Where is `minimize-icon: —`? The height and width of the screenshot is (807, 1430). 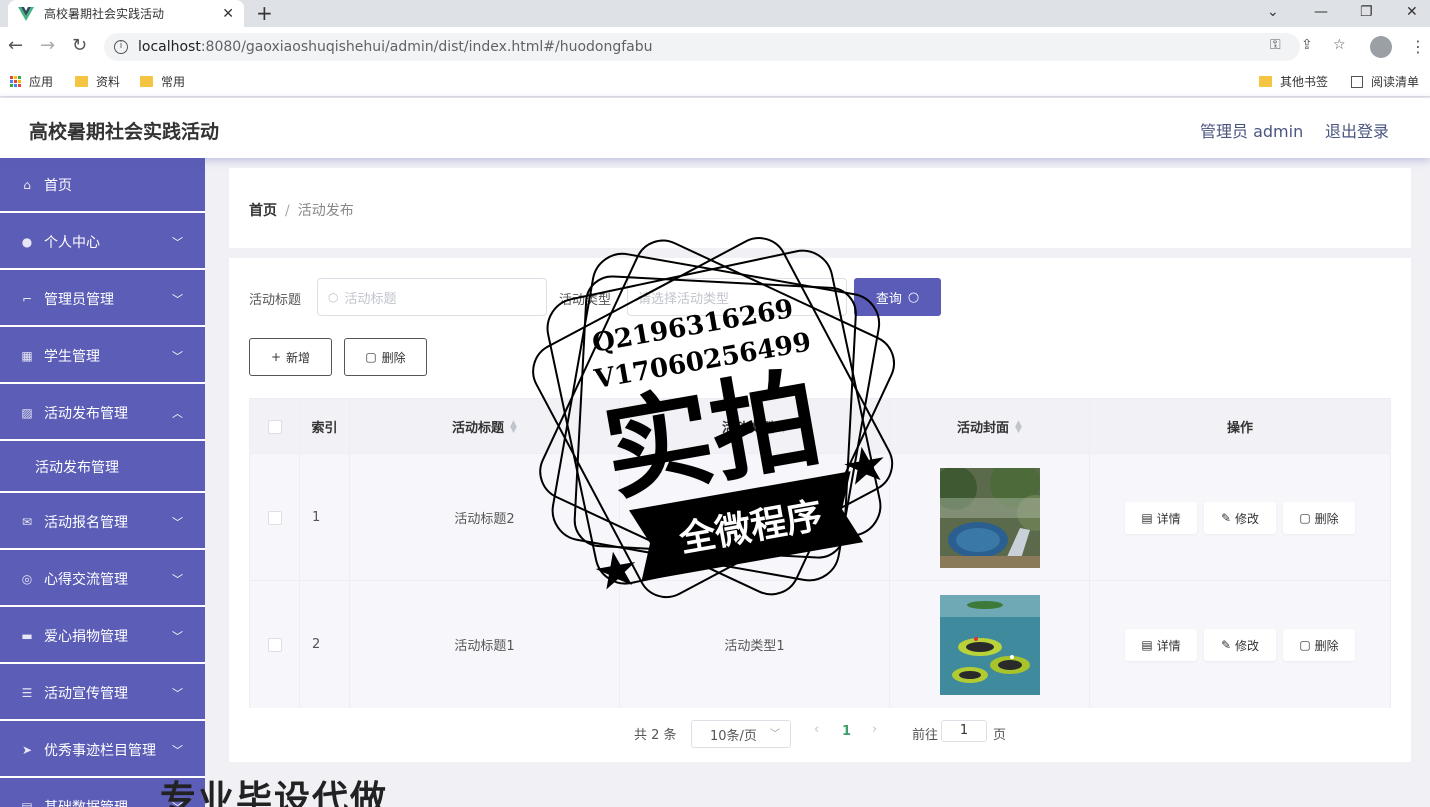
minimize-icon: — is located at coordinates (1321, 12).